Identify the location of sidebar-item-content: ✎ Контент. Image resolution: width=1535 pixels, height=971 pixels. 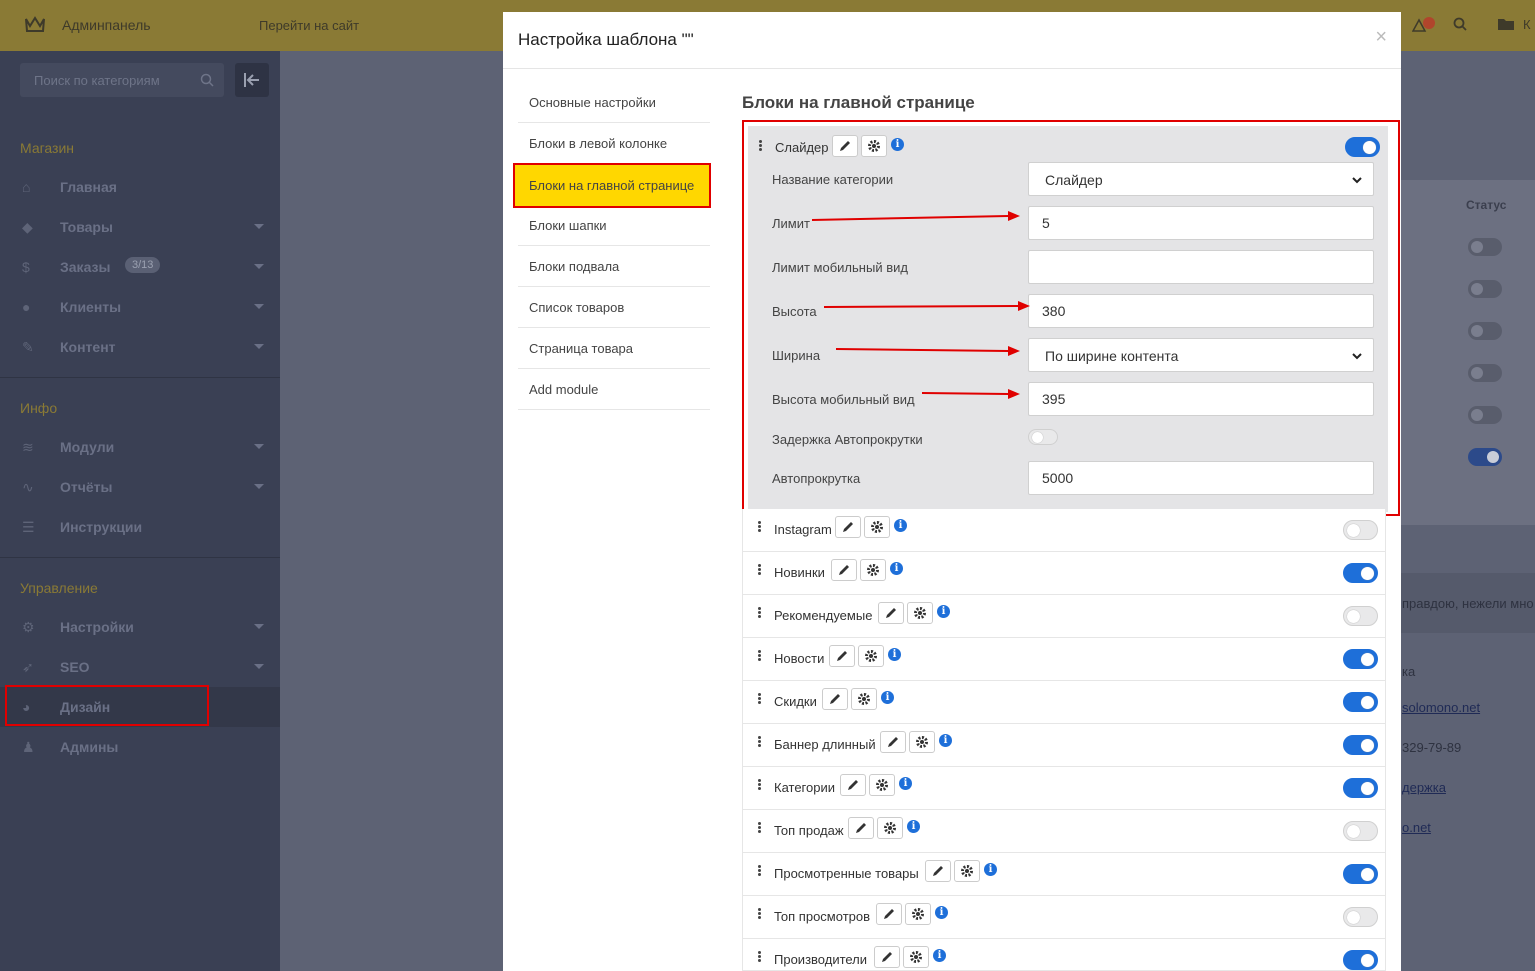
(140, 347).